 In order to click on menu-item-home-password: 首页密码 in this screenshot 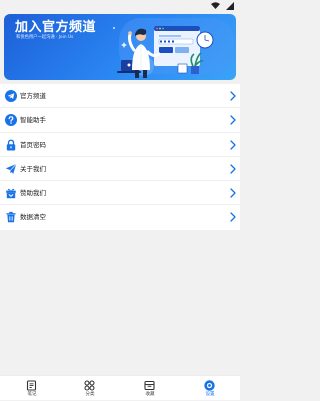, I will do `click(120, 145)`.